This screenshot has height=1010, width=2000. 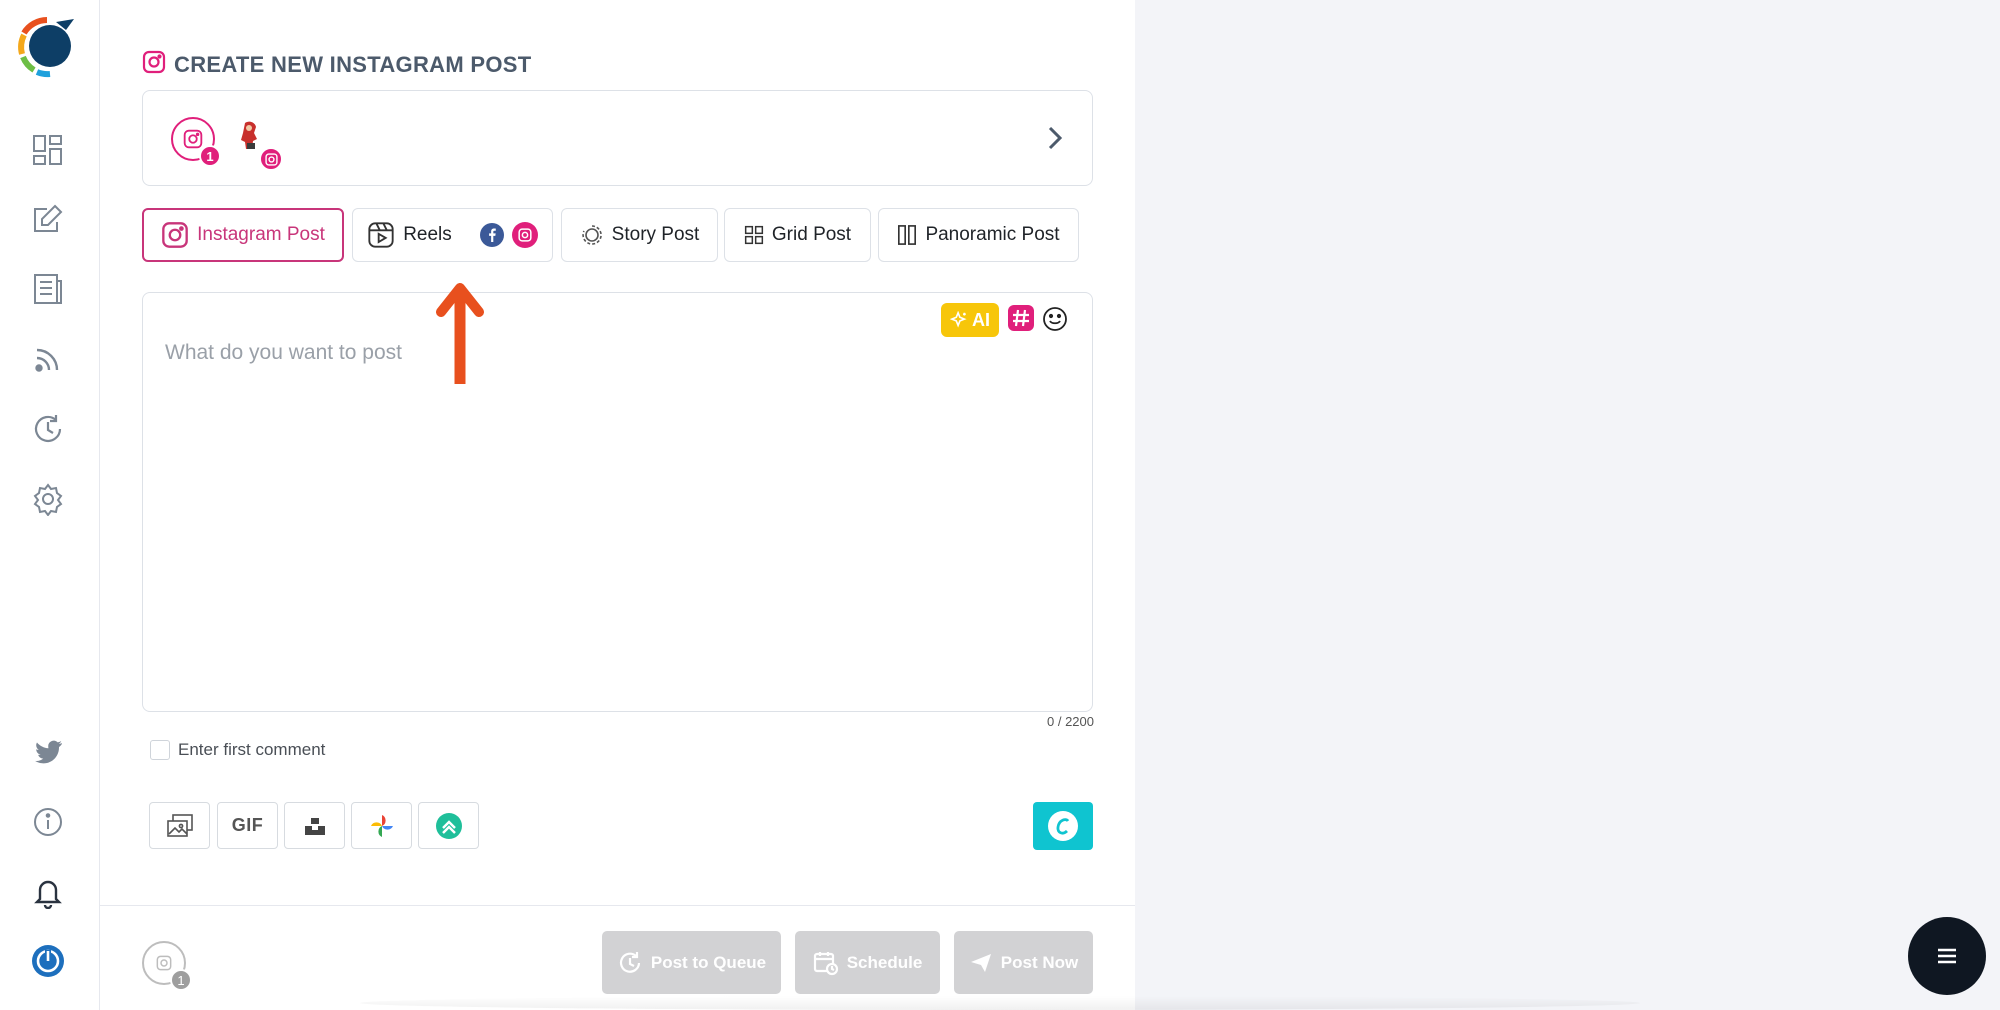 I want to click on history-icon, so click(x=48, y=429).